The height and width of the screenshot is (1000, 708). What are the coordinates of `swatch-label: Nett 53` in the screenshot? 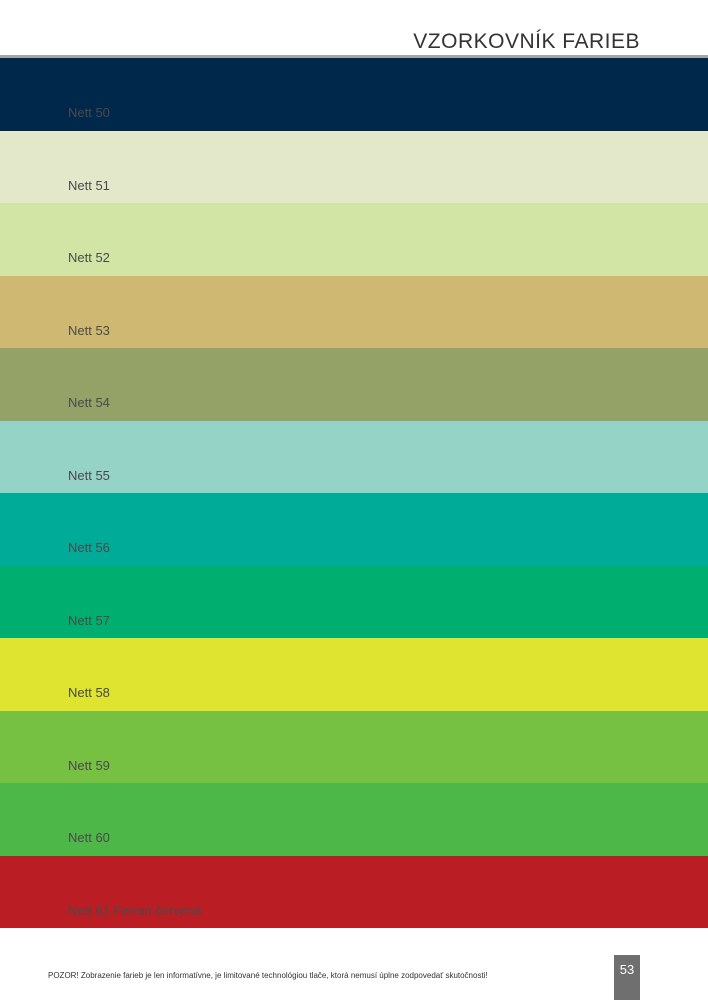 It's located at (89, 330).